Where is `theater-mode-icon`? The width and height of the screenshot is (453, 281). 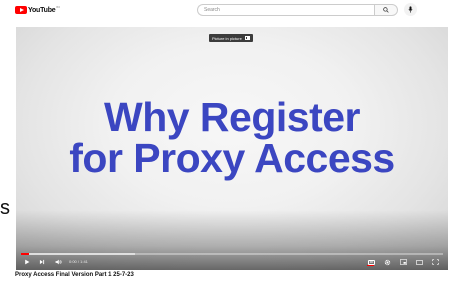 theater-mode-icon is located at coordinates (419, 262).